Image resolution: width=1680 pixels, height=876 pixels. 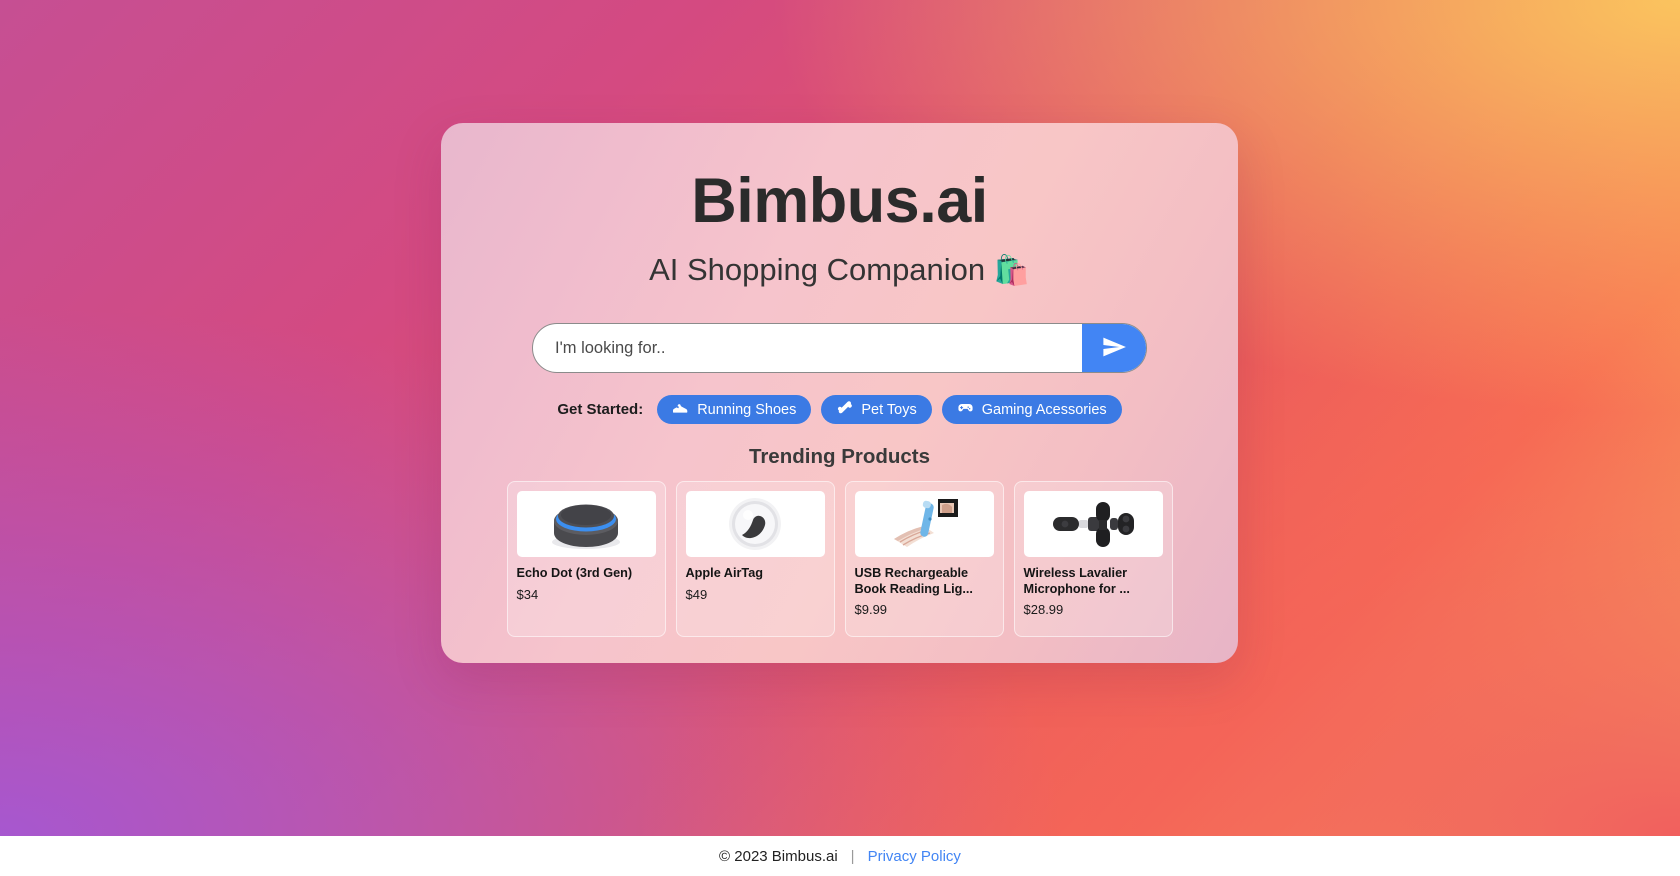 What do you see at coordinates (807, 348) in the screenshot?
I see `search-input` at bounding box center [807, 348].